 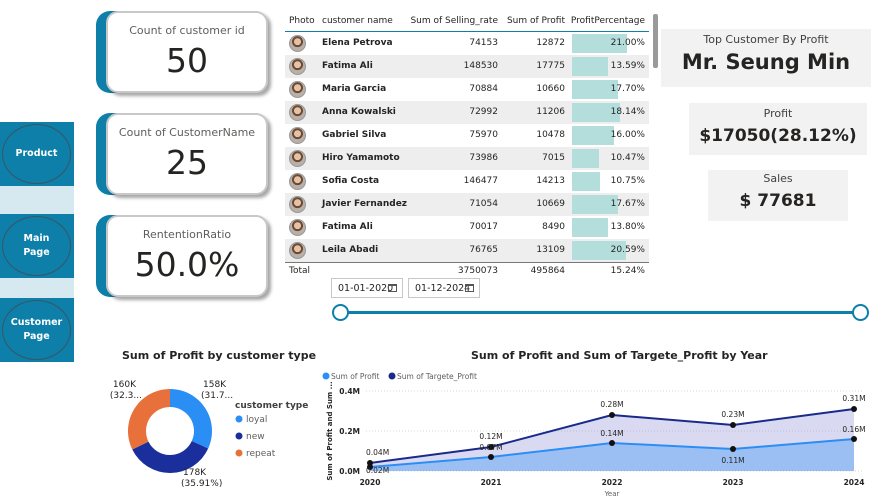 I want to click on sales-label: Sales, so click(x=778, y=178).